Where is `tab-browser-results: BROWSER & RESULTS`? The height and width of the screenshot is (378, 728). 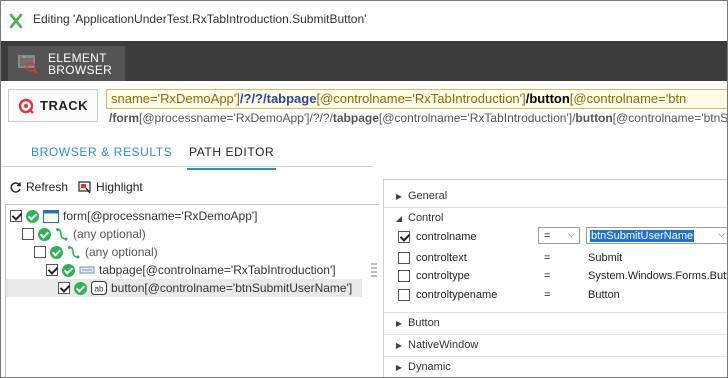
tab-browser-results: BROWSER & RESULTS is located at coordinates (101, 152).